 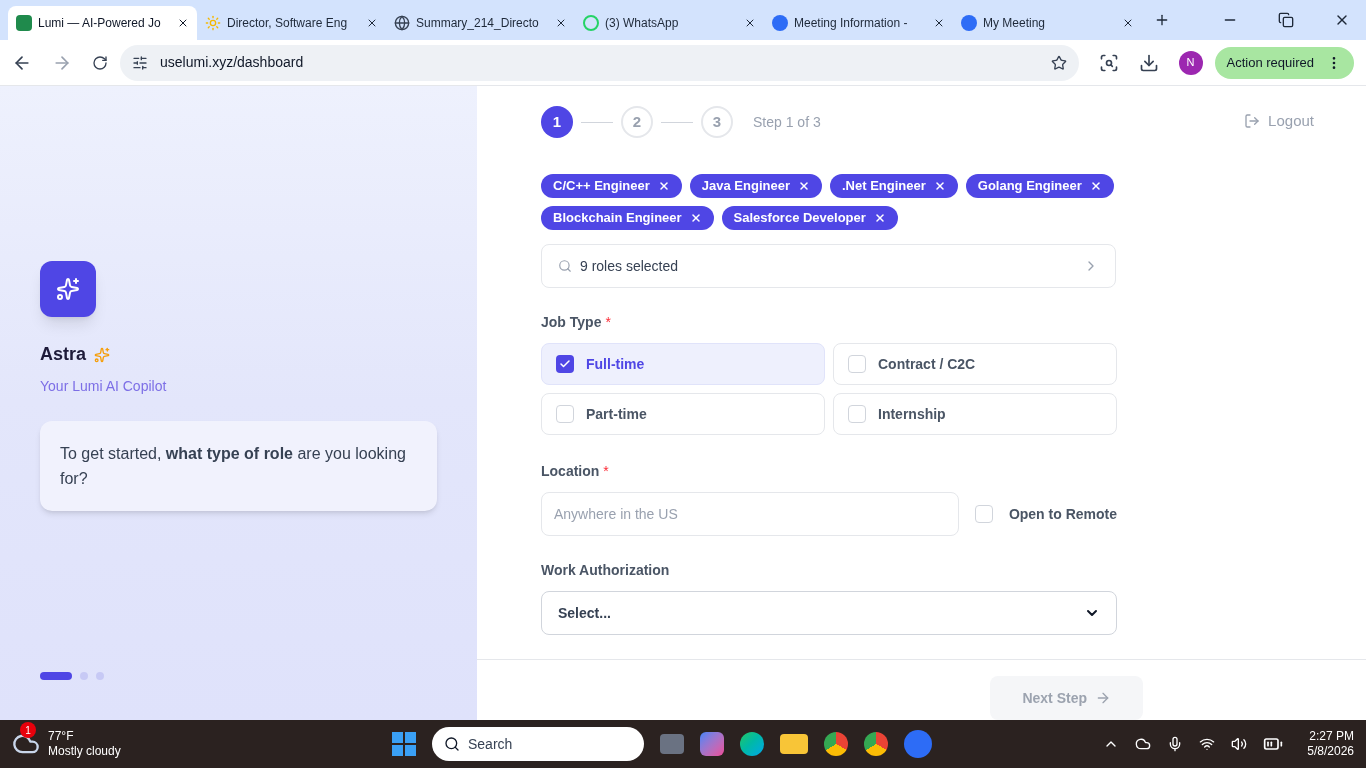 What do you see at coordinates (1103, 698) in the screenshot?
I see `arrow-icon` at bounding box center [1103, 698].